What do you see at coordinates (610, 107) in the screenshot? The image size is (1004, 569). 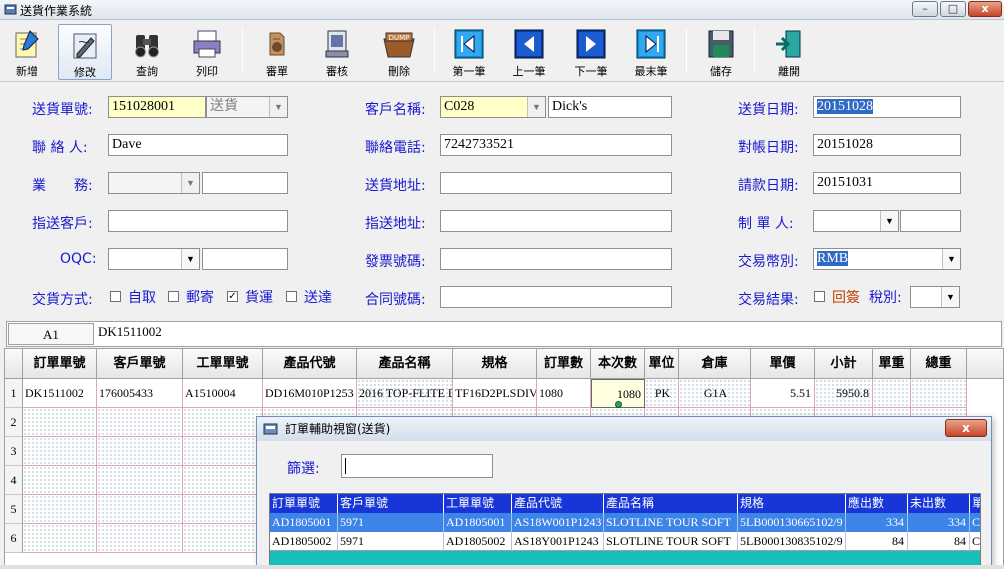 I see `customer-name-field: Dick's` at bounding box center [610, 107].